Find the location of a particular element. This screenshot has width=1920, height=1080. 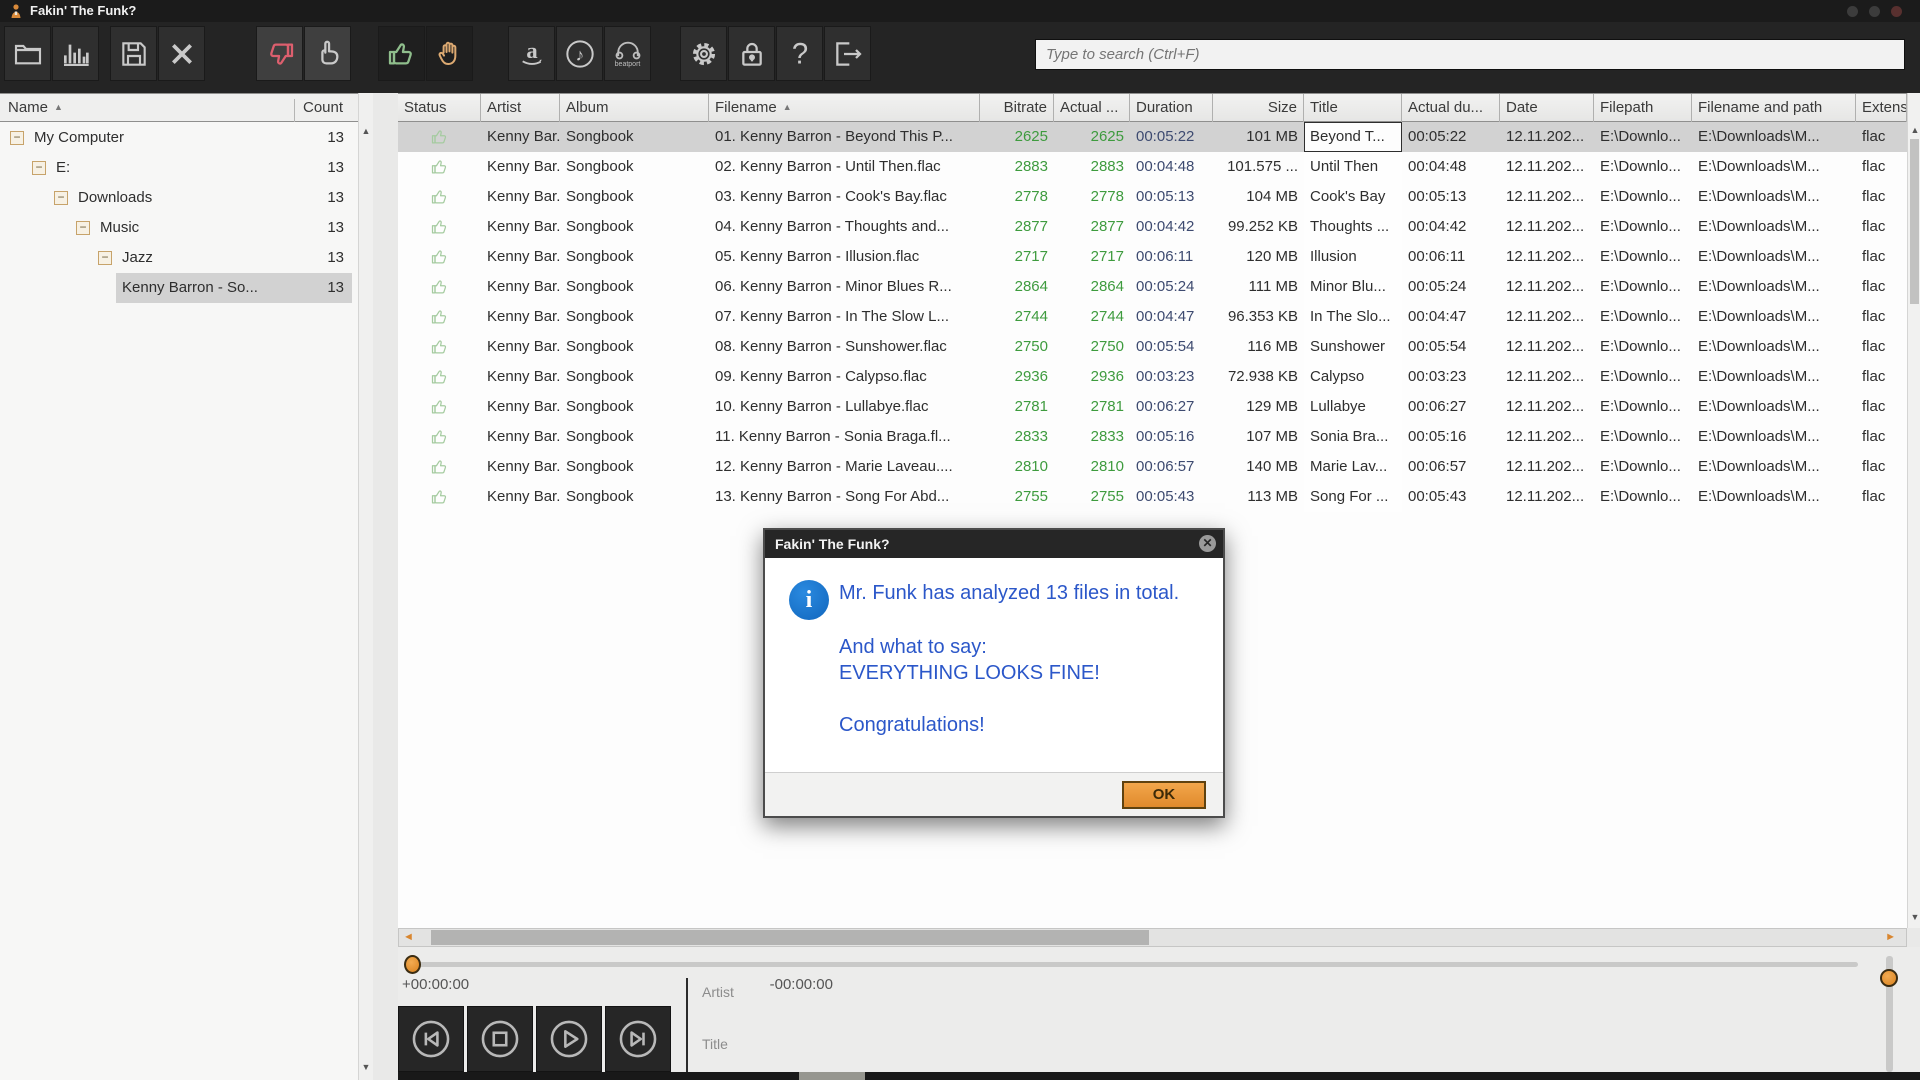

cell-size: 120 MB is located at coordinates (1258, 257).